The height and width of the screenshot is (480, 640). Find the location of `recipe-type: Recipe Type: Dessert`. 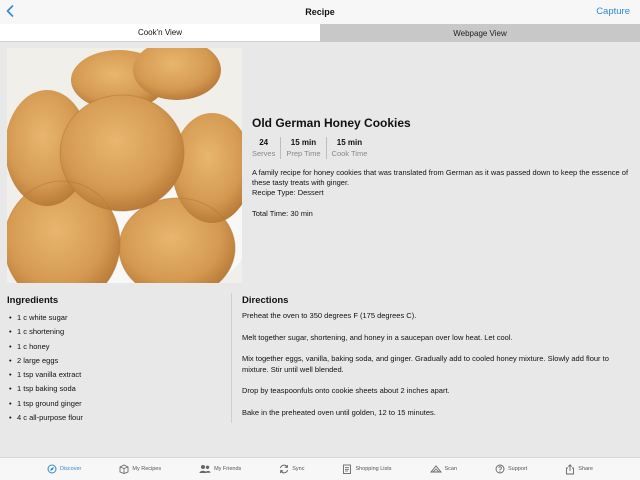

recipe-type: Recipe Type: Dessert is located at coordinates (288, 192).